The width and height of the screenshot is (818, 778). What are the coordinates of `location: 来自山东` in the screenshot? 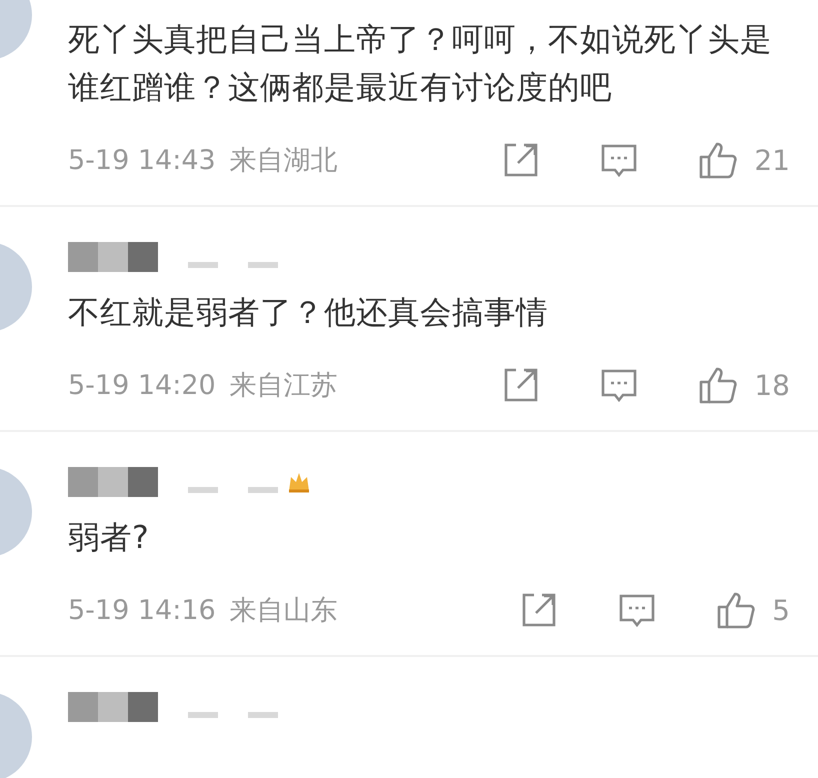 It's located at (284, 611).